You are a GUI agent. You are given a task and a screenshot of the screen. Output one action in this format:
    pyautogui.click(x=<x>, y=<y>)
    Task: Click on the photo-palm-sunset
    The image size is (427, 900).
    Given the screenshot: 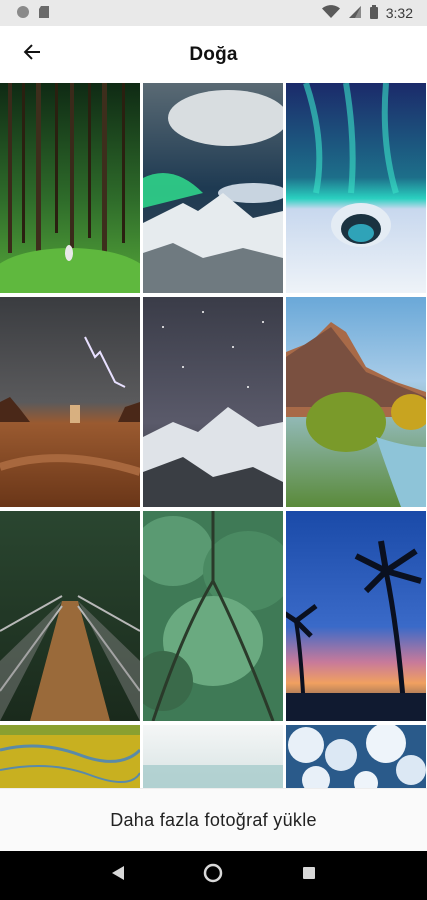 What is the action you would take?
    pyautogui.click(x=356, y=616)
    